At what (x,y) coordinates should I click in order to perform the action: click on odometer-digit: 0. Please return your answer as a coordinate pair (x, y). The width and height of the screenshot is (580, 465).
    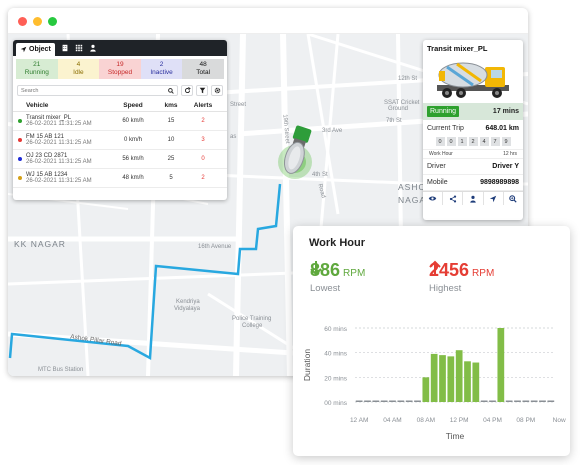
    Looking at the image, I should click on (440, 141).